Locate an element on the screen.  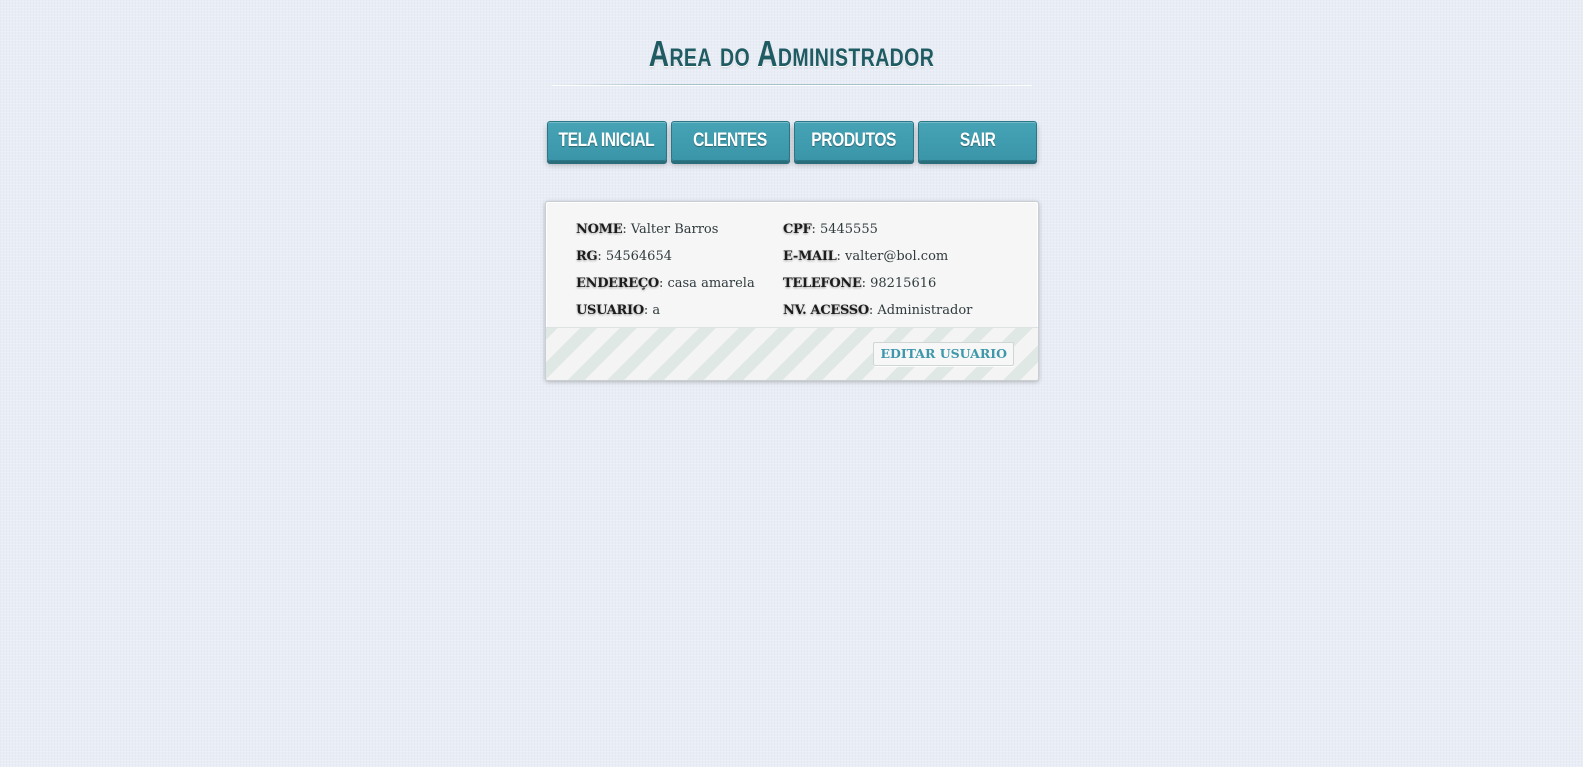
edit-user-button: EDITAR USUARIO is located at coordinates (943, 354).